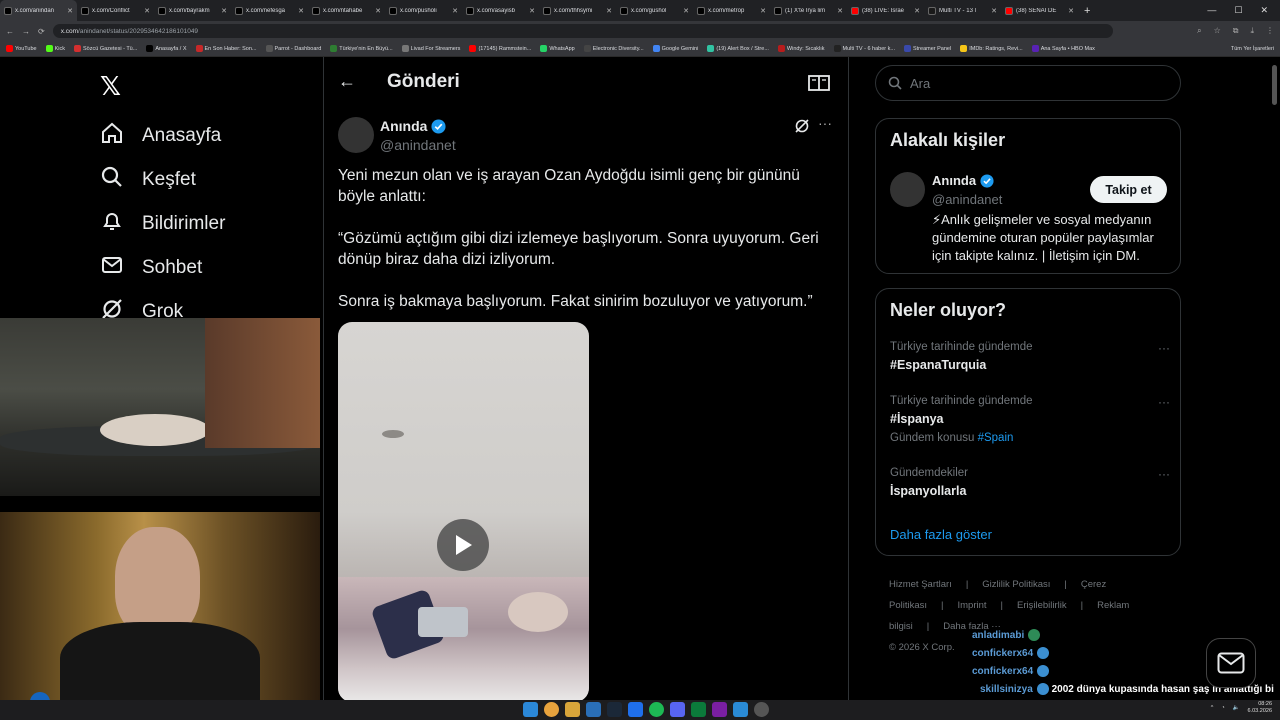 The image size is (1280, 720). What do you see at coordinates (1222, 708) in the screenshot?
I see `wifi-icon: ◔` at bounding box center [1222, 708].